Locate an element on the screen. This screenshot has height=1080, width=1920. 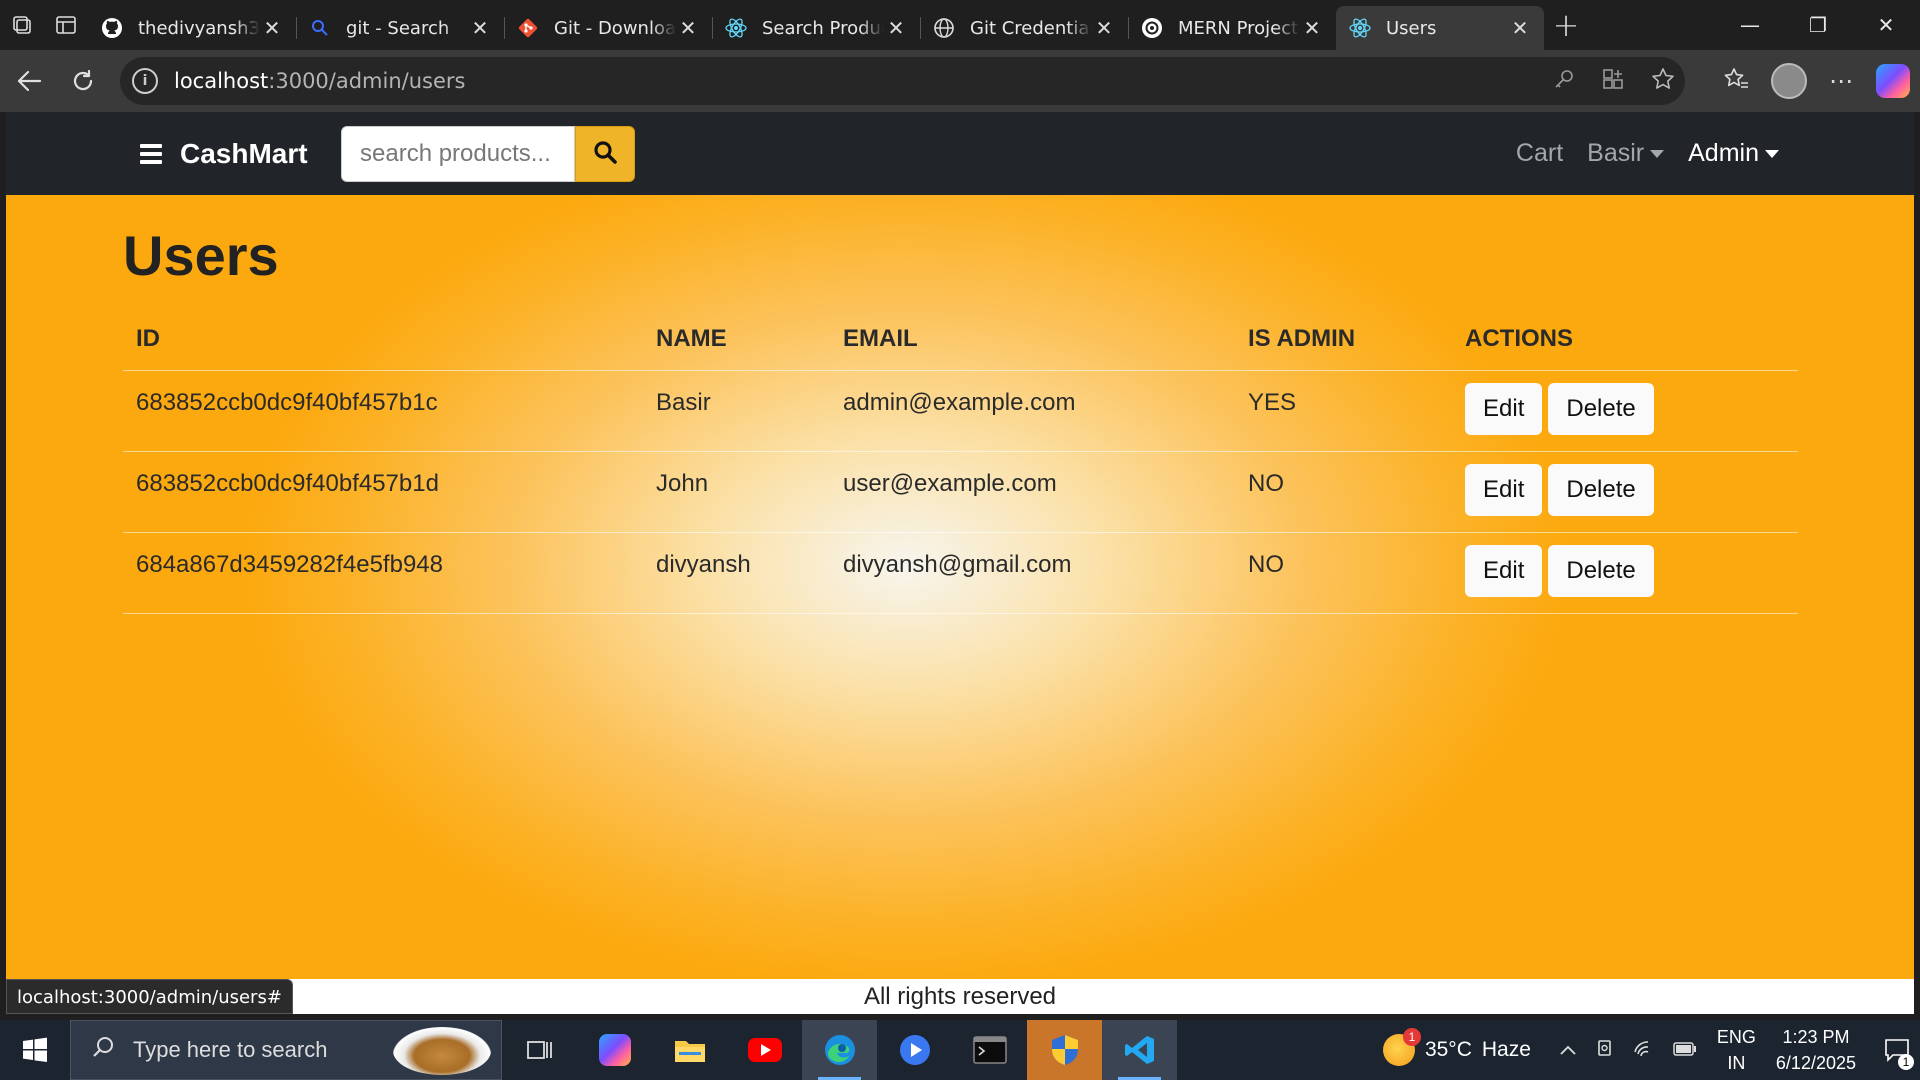
cart-link: Cart is located at coordinates (1539, 153).